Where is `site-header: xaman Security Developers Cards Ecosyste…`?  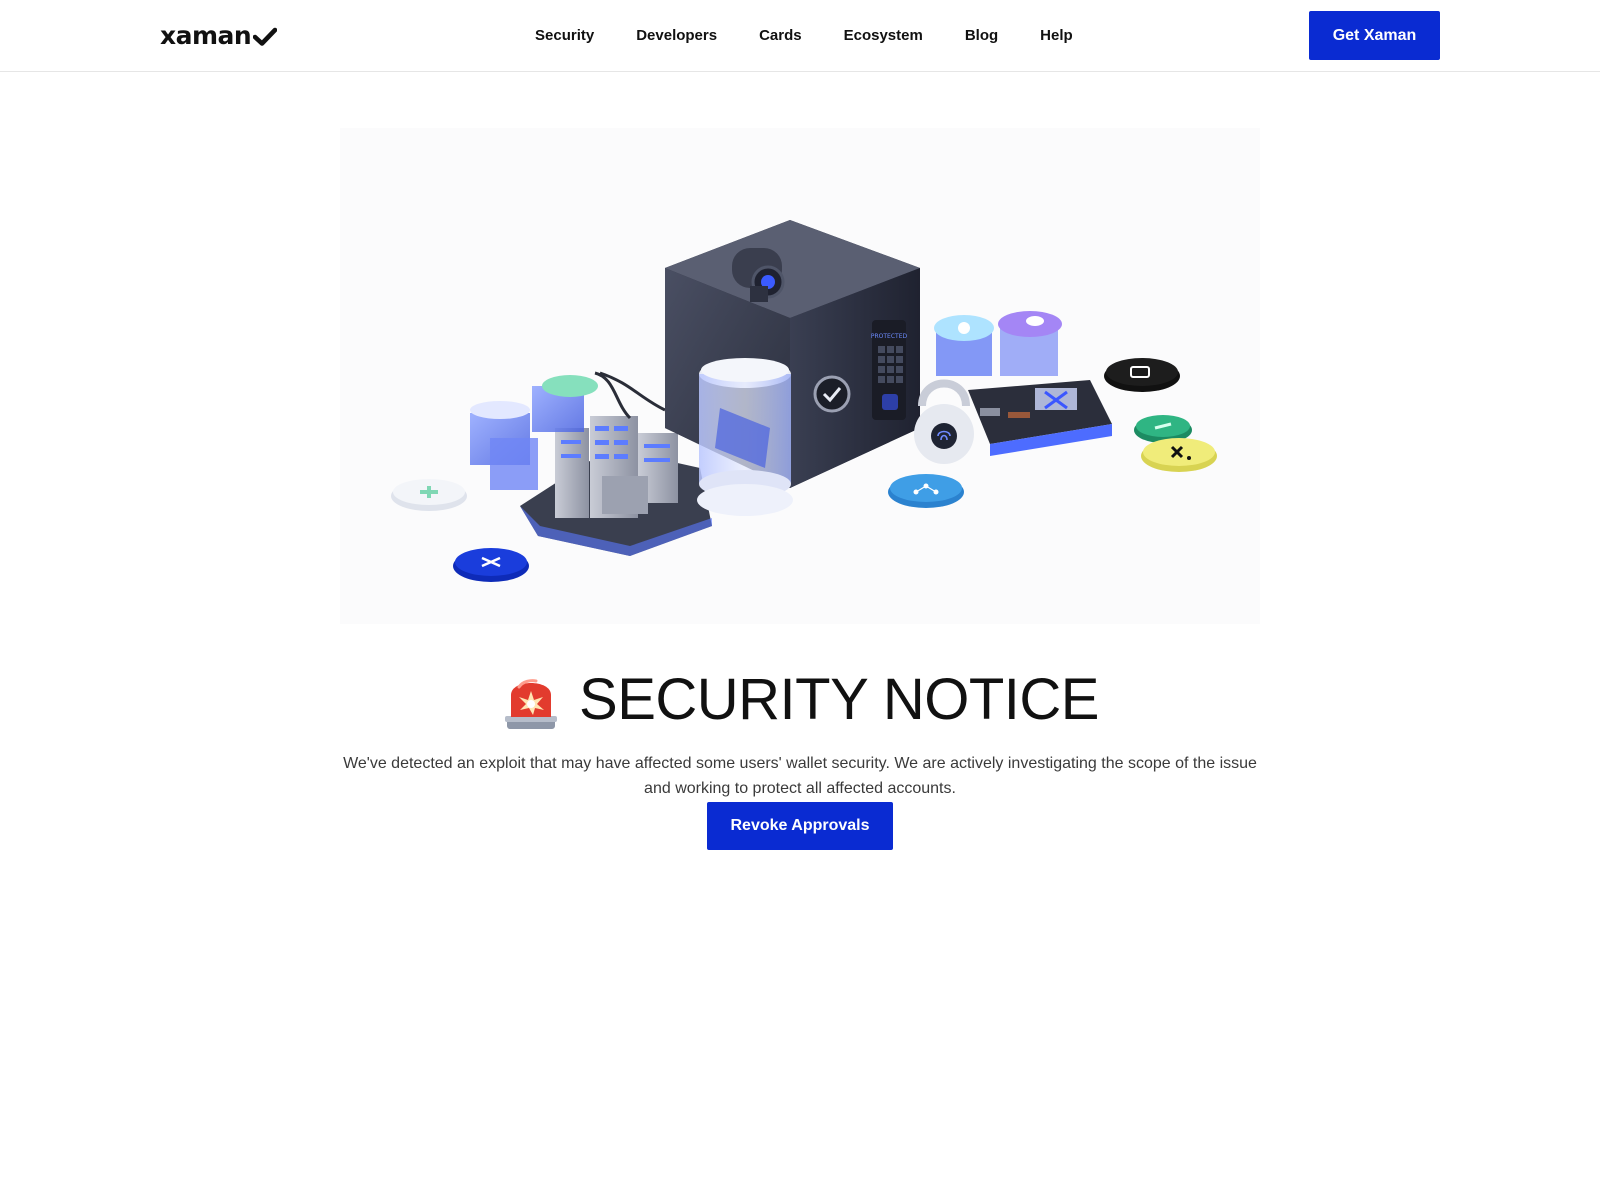 site-header: xaman Security Developers Cards Ecosyste… is located at coordinates (800, 36).